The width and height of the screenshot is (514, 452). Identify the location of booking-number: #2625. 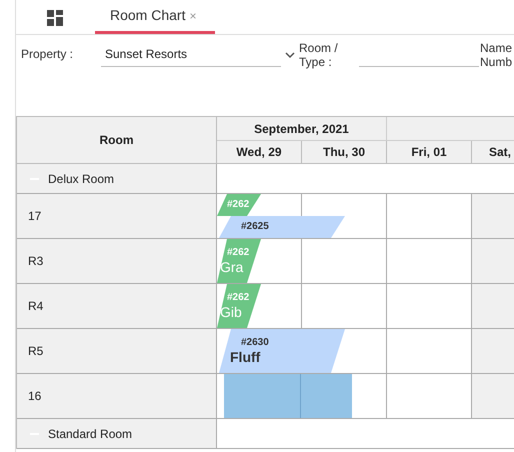
(255, 227).